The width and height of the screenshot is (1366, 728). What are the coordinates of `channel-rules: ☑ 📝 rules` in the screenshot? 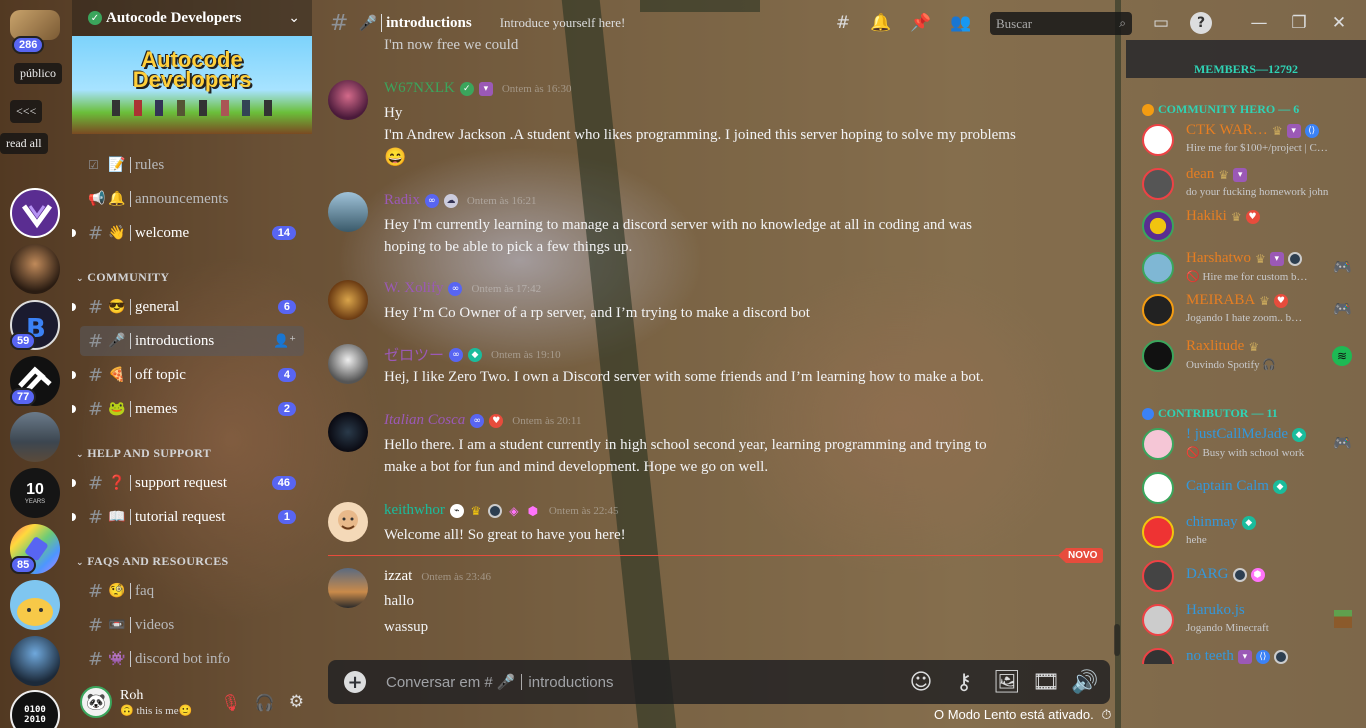 It's located at (192, 165).